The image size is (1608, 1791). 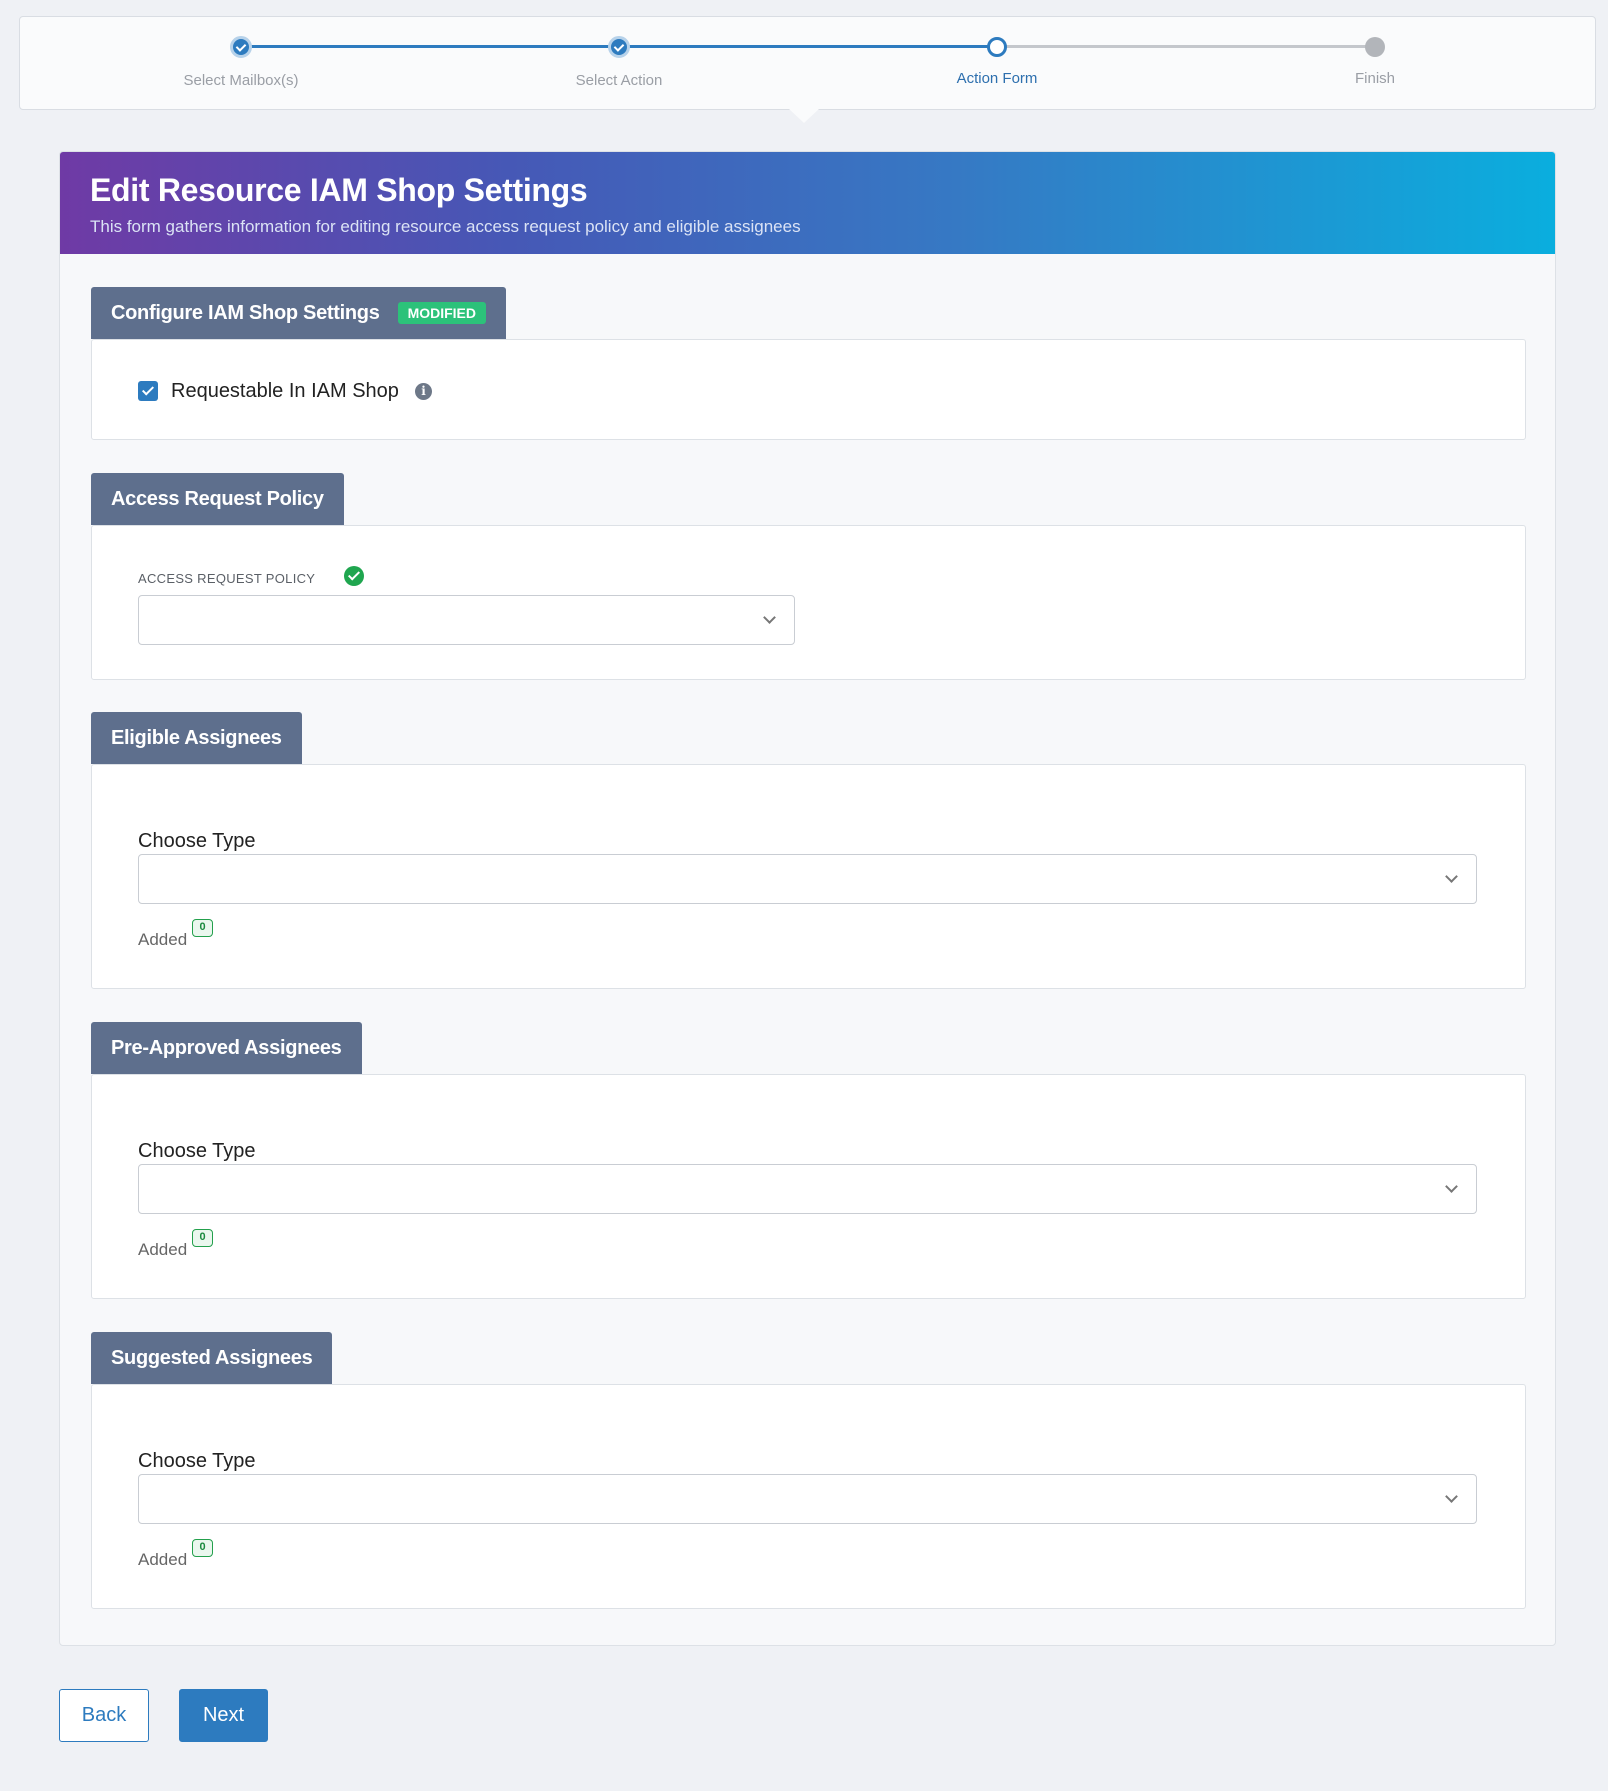 What do you see at coordinates (285, 391) in the screenshot?
I see `requestable-checkbox-label: Requestable In IAM Shop` at bounding box center [285, 391].